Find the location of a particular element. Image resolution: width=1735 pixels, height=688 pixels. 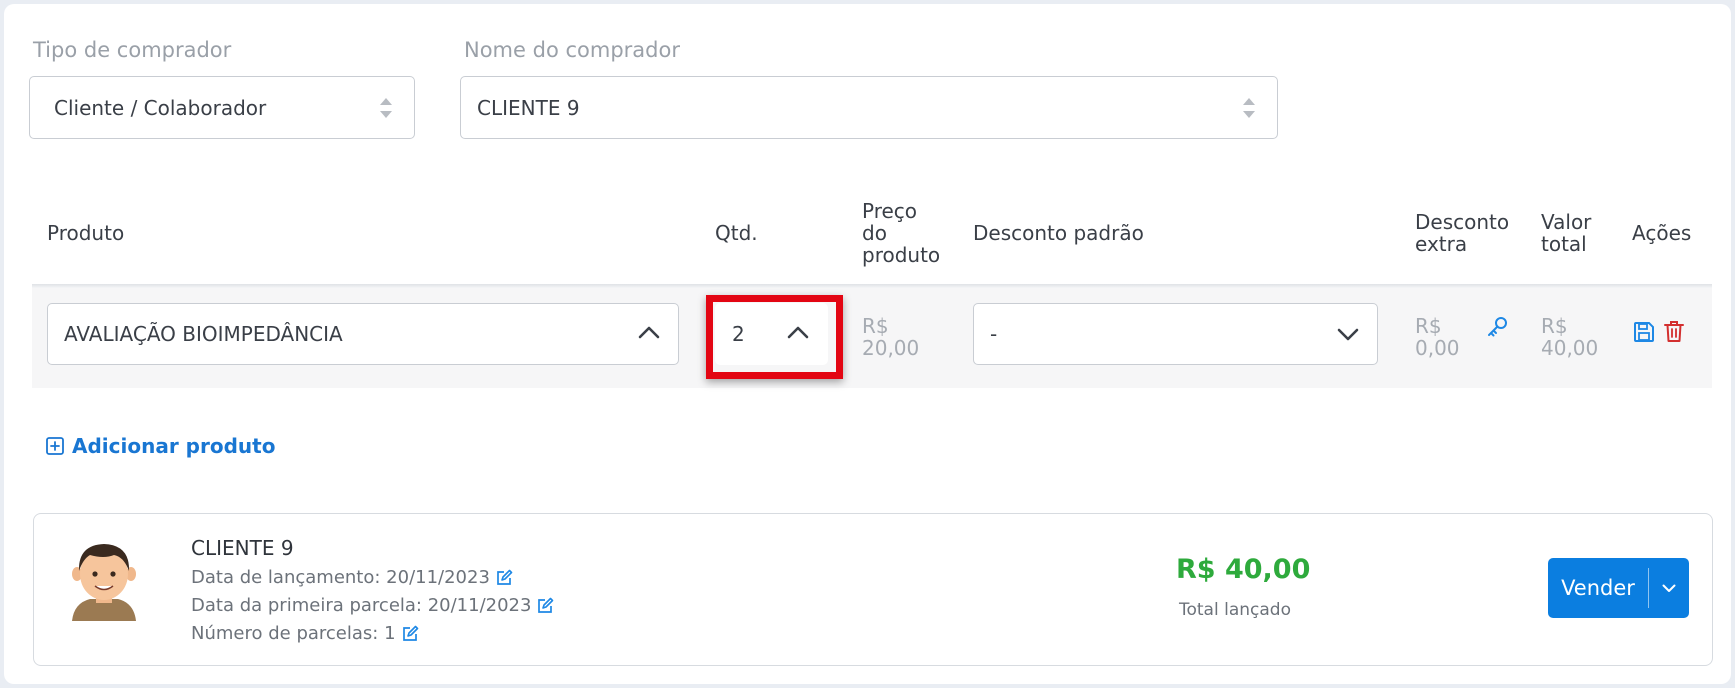

chevron-up-icon is located at coordinates (649, 332).